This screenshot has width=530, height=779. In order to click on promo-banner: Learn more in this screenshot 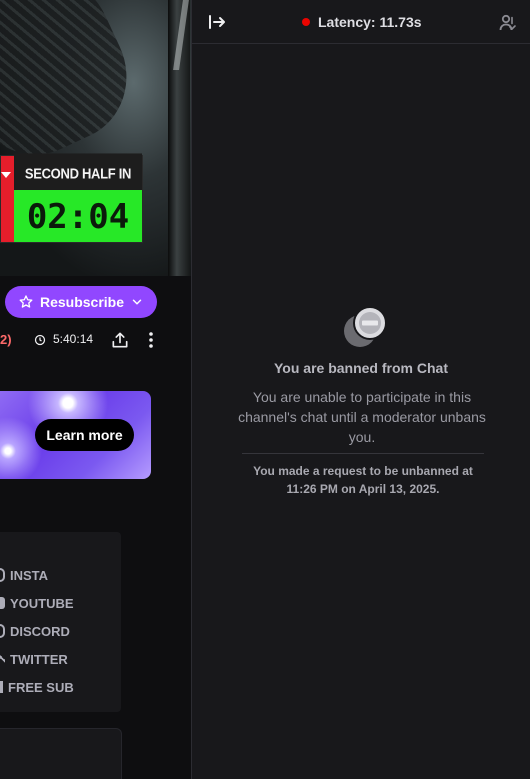, I will do `click(75, 435)`.